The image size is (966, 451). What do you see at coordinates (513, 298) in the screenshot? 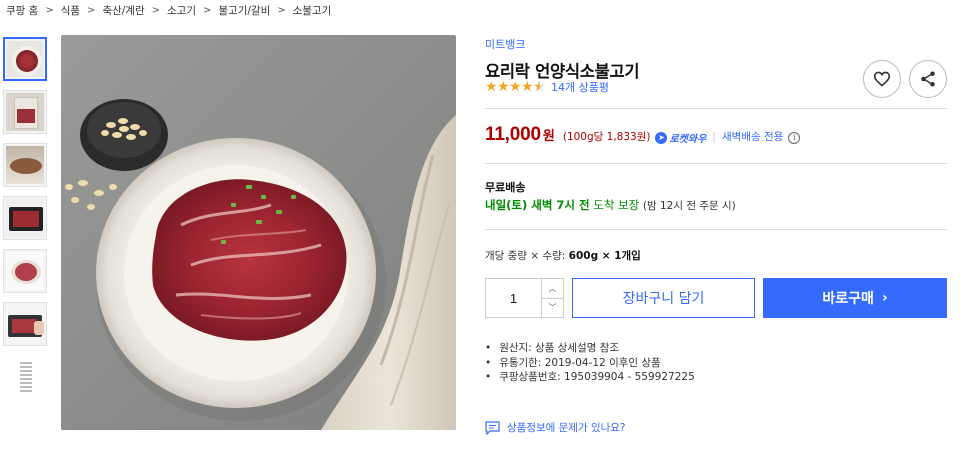
I see `quantity-input: 1` at bounding box center [513, 298].